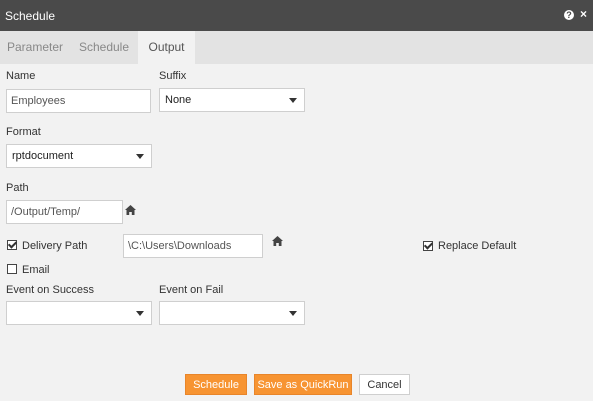  What do you see at coordinates (12, 245) in the screenshot?
I see `delivery-path-checkbox` at bounding box center [12, 245].